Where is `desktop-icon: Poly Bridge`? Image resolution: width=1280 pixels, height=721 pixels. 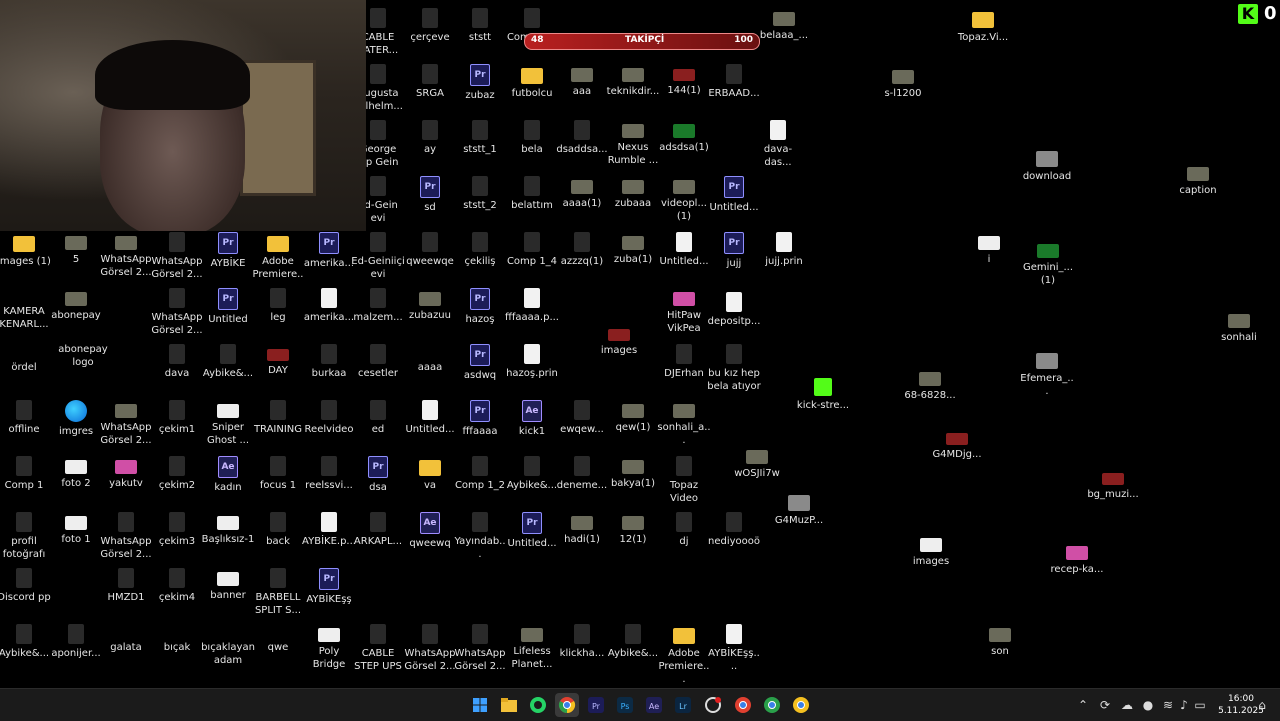 desktop-icon: Poly Bridge is located at coordinates (329, 647).